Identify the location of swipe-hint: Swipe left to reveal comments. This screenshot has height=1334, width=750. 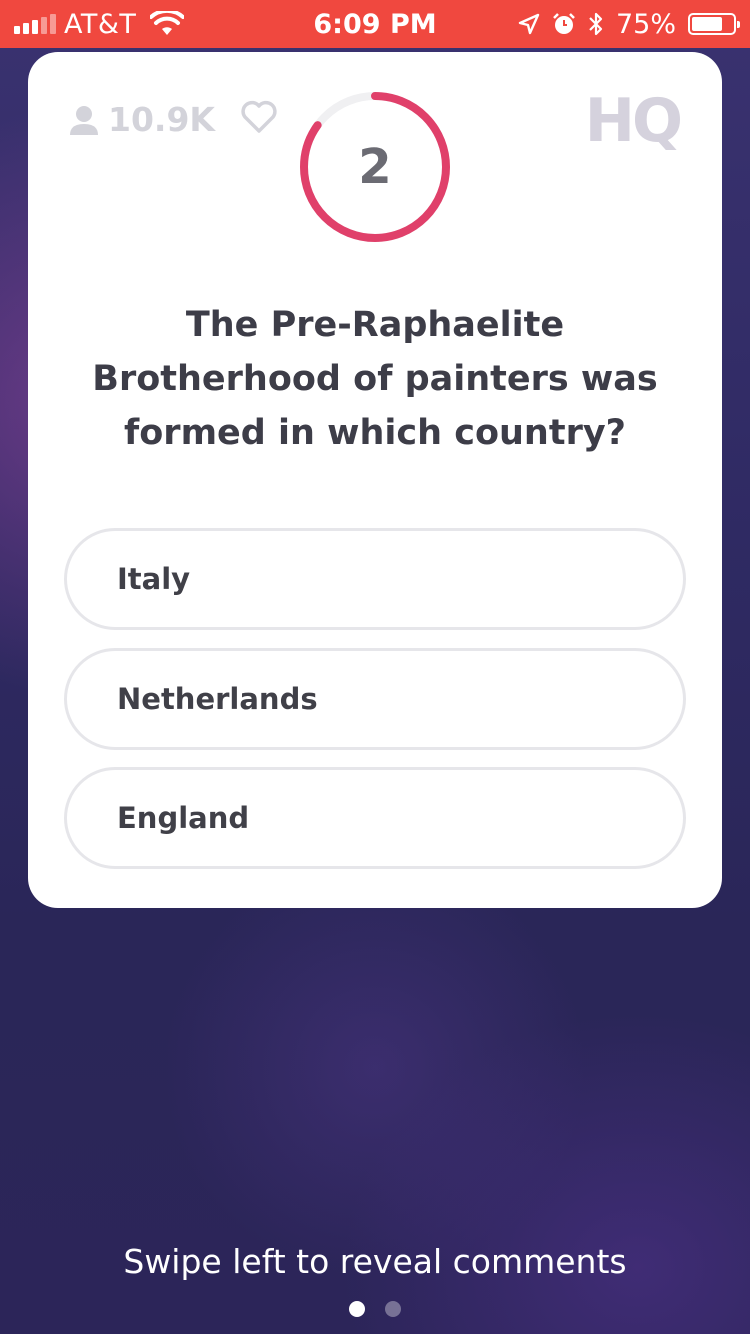
(375, 1261).